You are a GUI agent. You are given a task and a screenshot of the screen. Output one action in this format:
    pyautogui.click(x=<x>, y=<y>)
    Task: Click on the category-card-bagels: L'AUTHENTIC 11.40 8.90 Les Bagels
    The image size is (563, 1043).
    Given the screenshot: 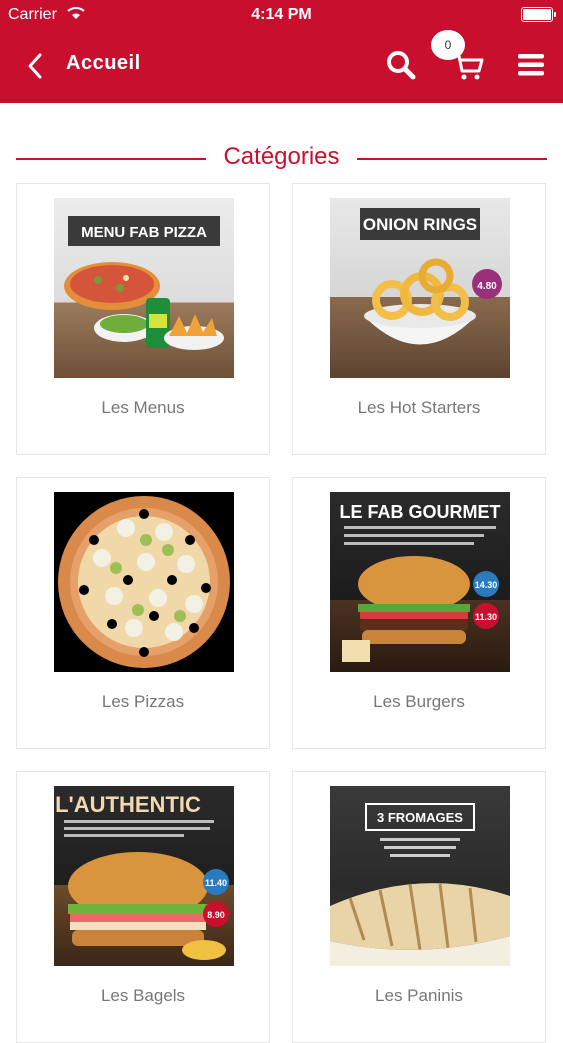 What is the action you would take?
    pyautogui.click(x=143, y=907)
    